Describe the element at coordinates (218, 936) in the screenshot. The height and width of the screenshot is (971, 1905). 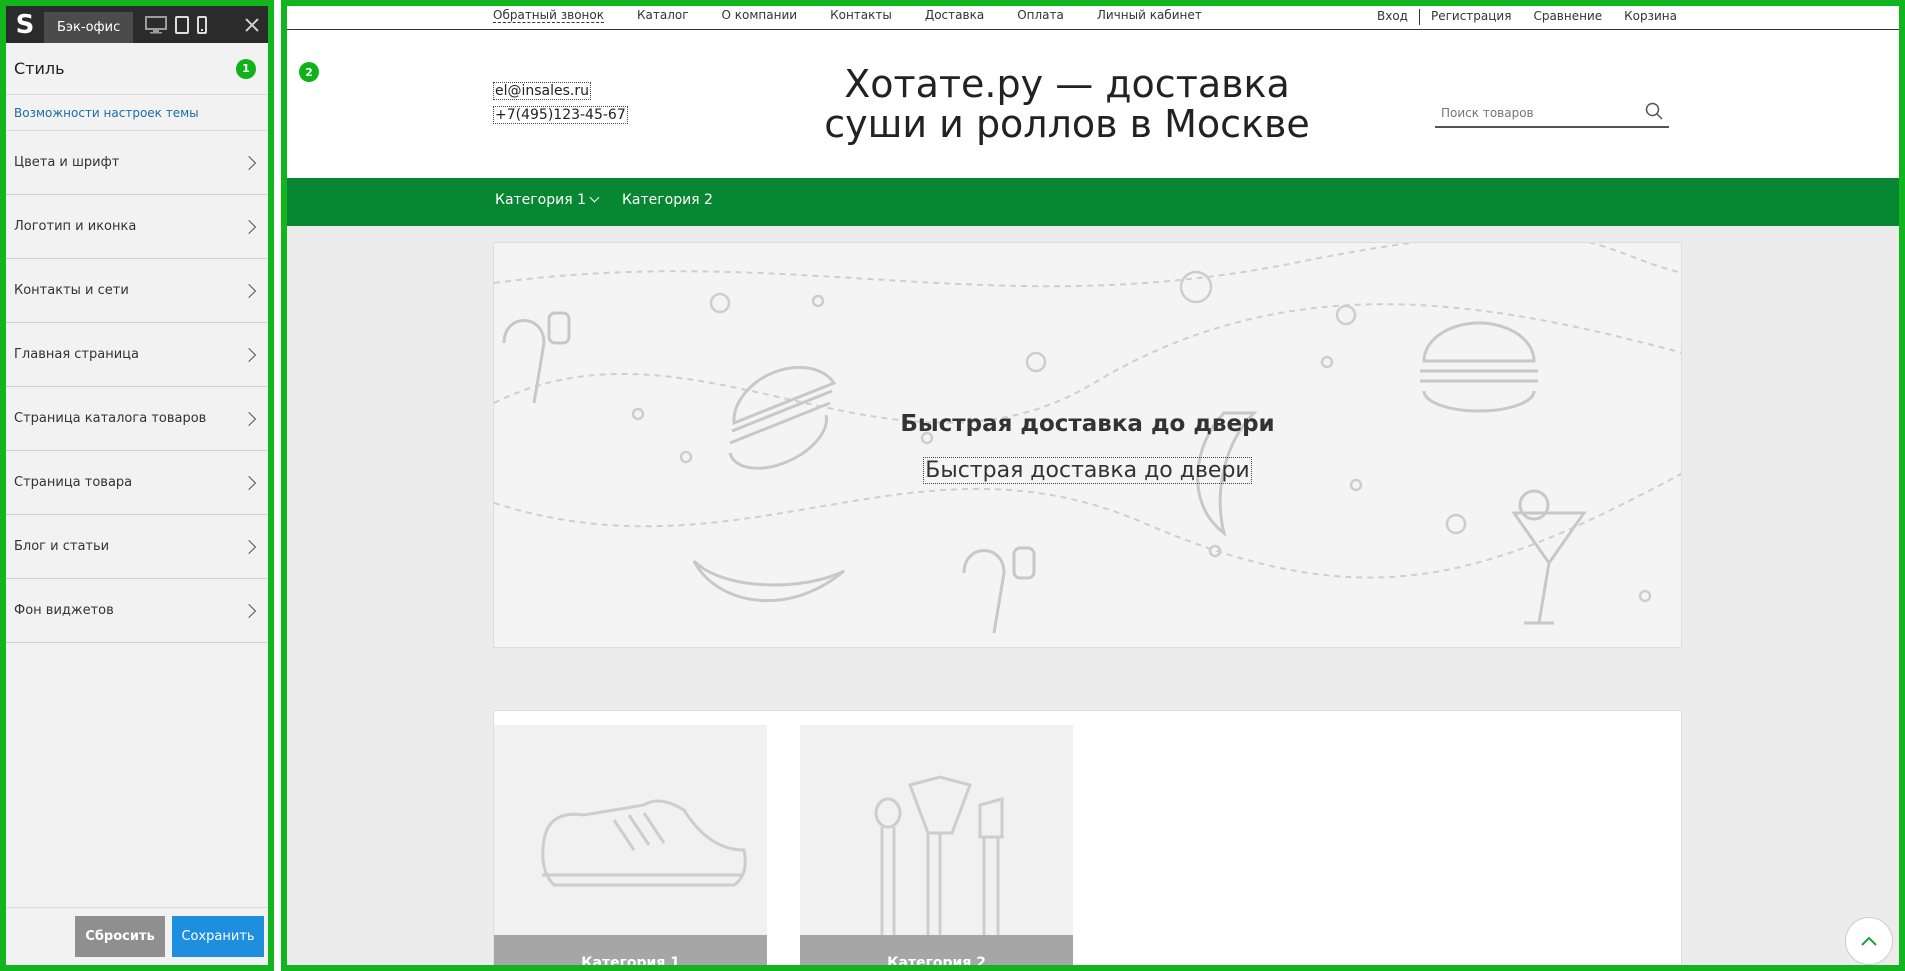
I see `save-button: Сохранить` at that location.